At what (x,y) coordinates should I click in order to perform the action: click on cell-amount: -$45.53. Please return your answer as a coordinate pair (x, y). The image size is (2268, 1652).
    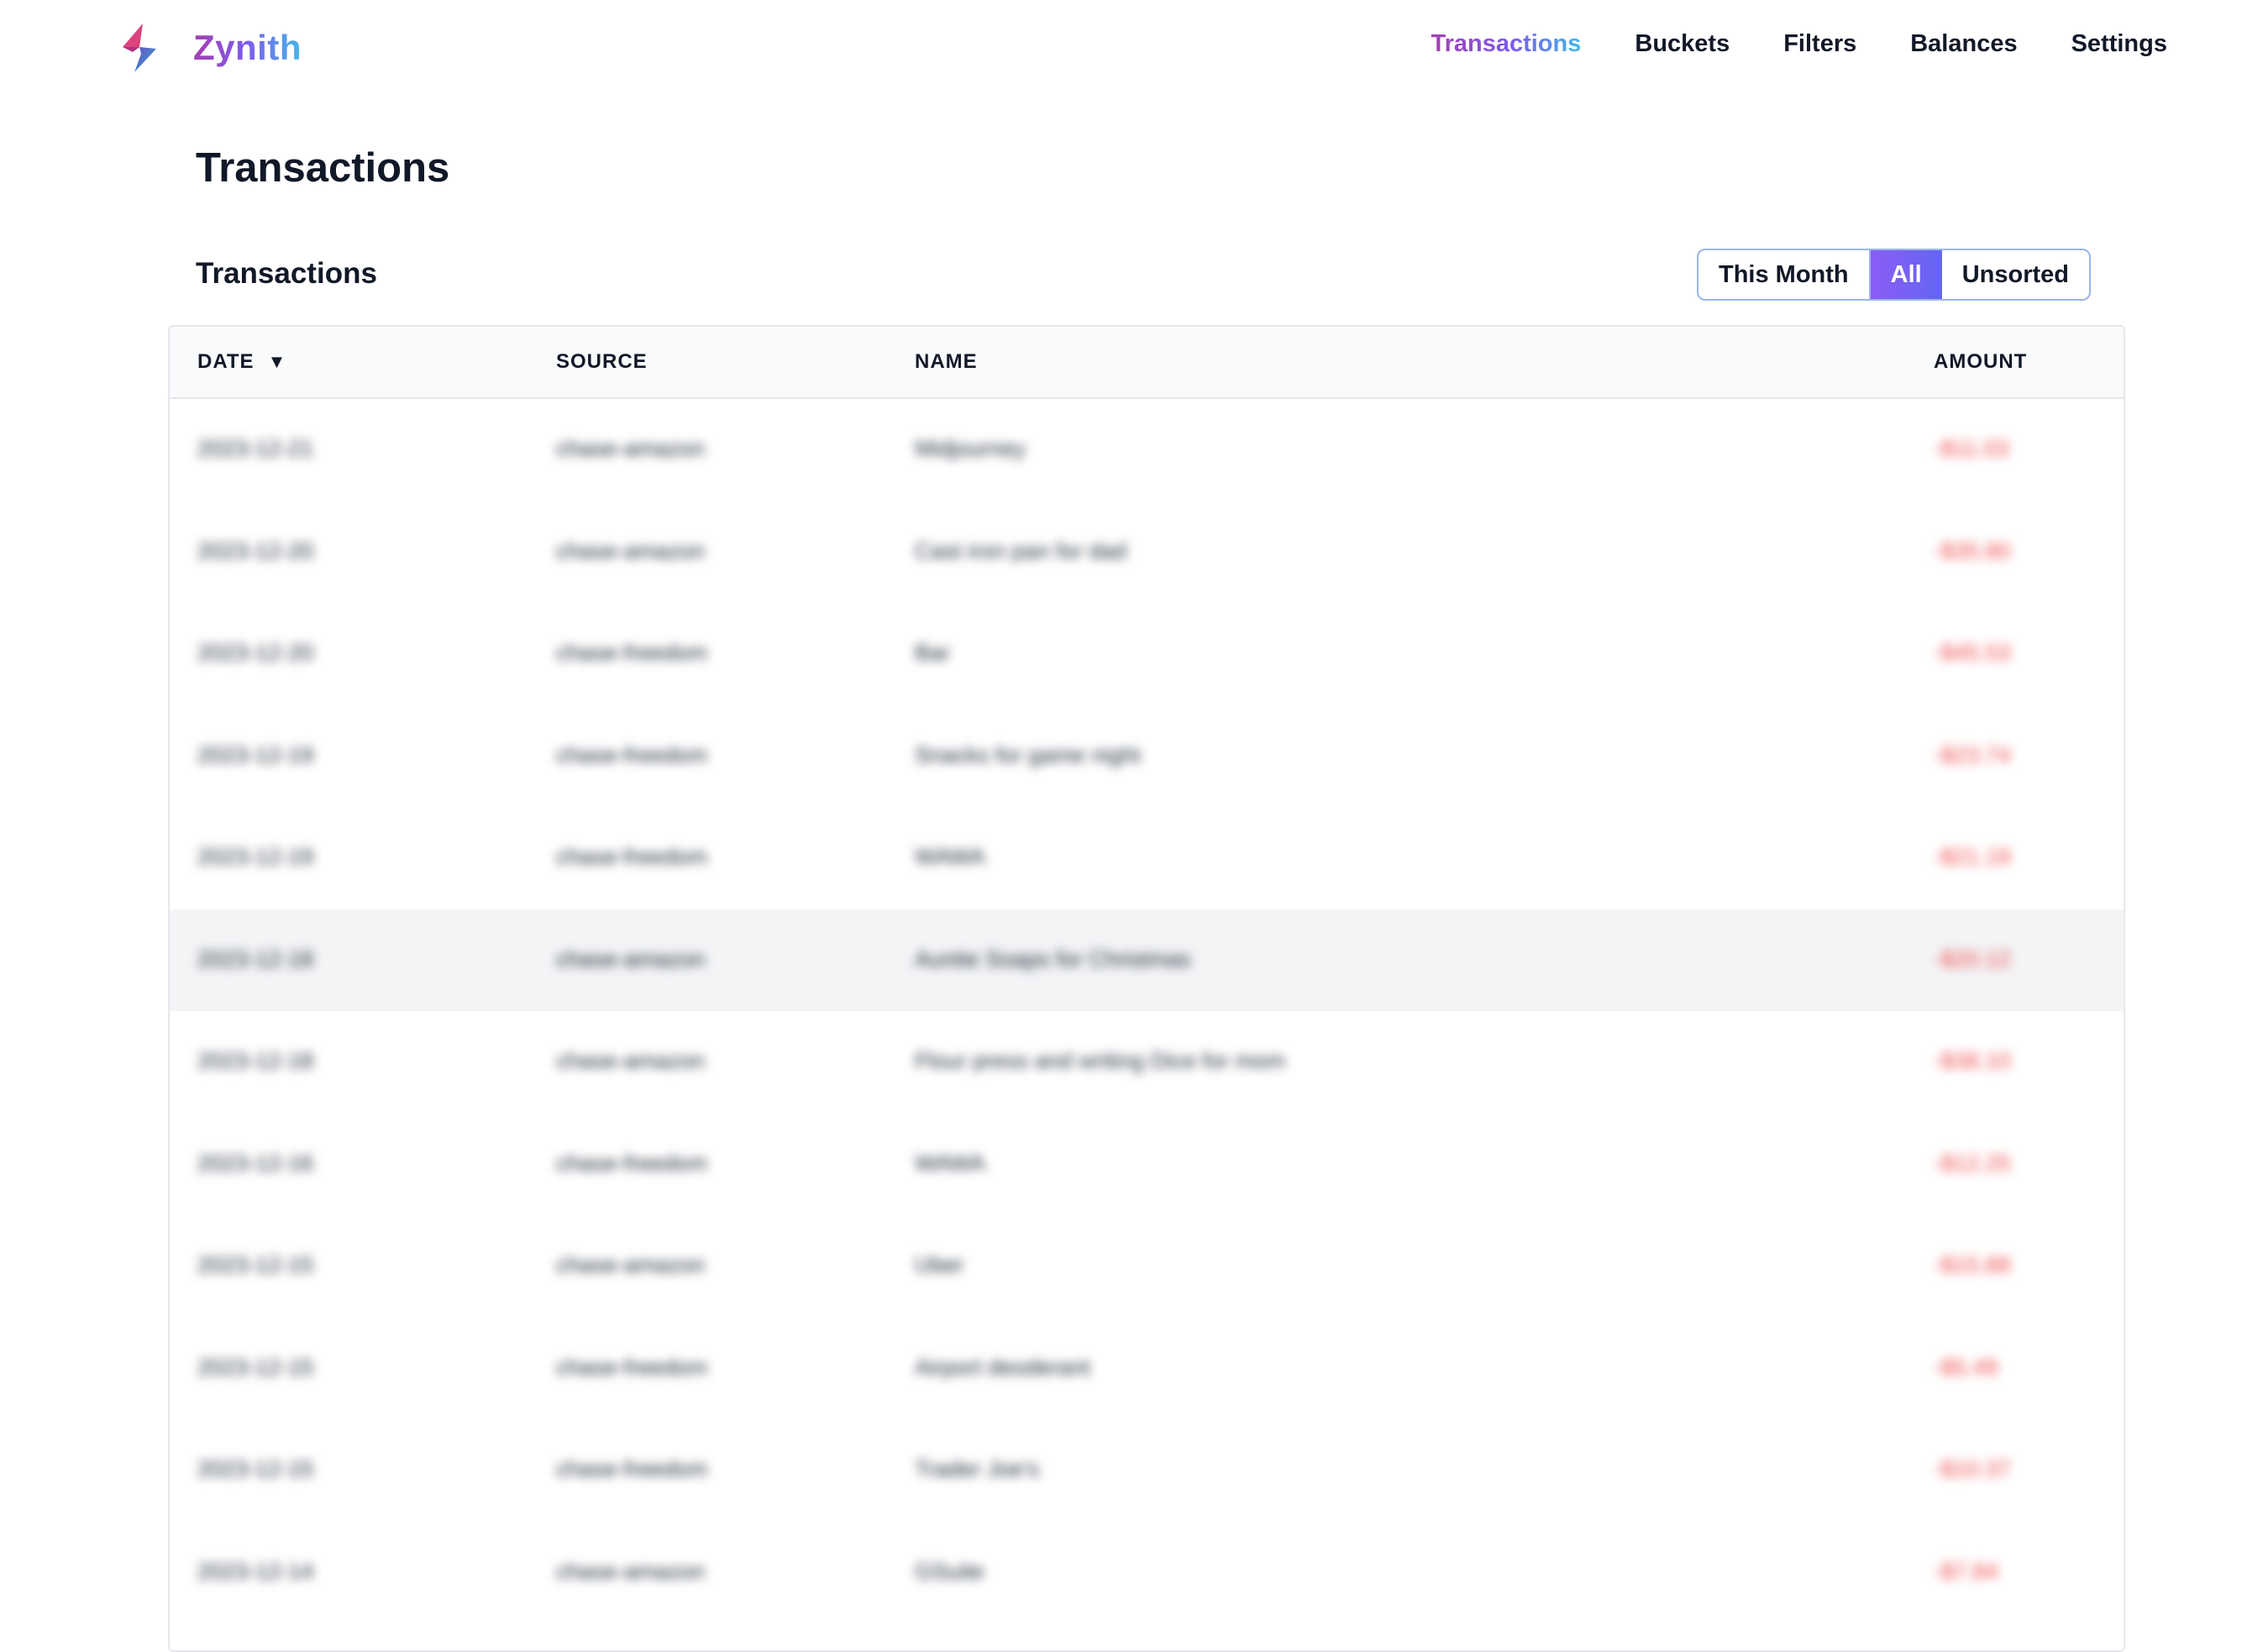
    Looking at the image, I should click on (1972, 652).